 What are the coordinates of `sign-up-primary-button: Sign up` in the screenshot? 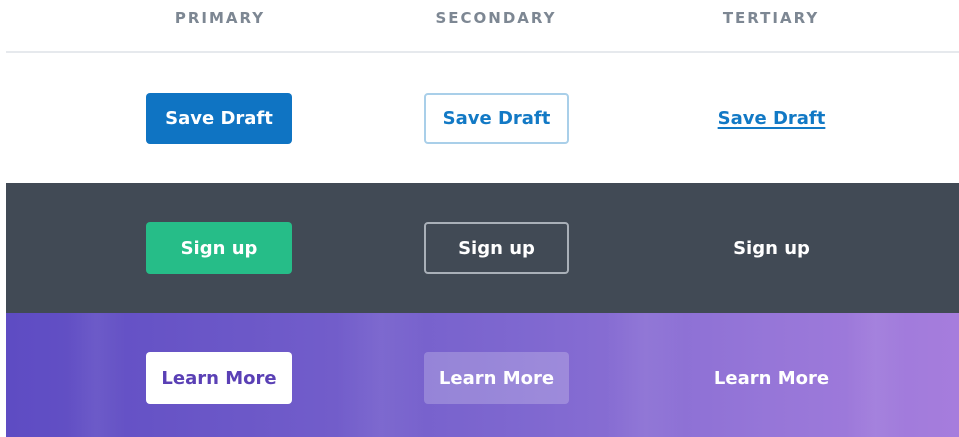 It's located at (219, 248).